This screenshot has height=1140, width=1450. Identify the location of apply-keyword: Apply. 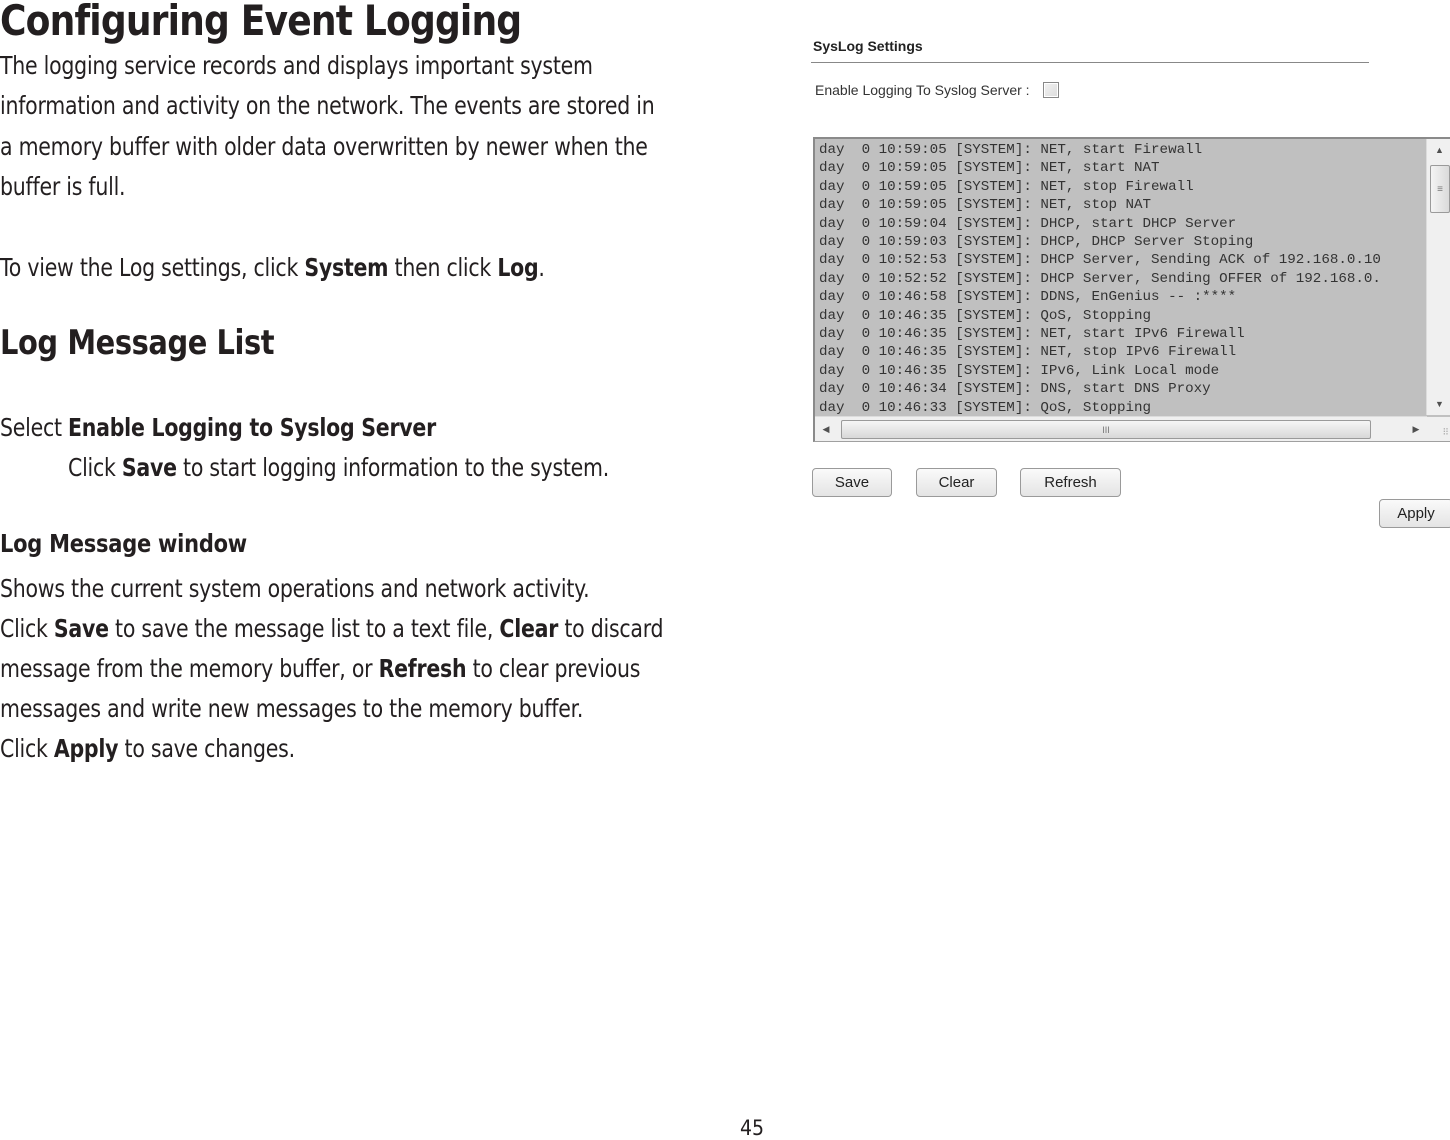
(86, 748).